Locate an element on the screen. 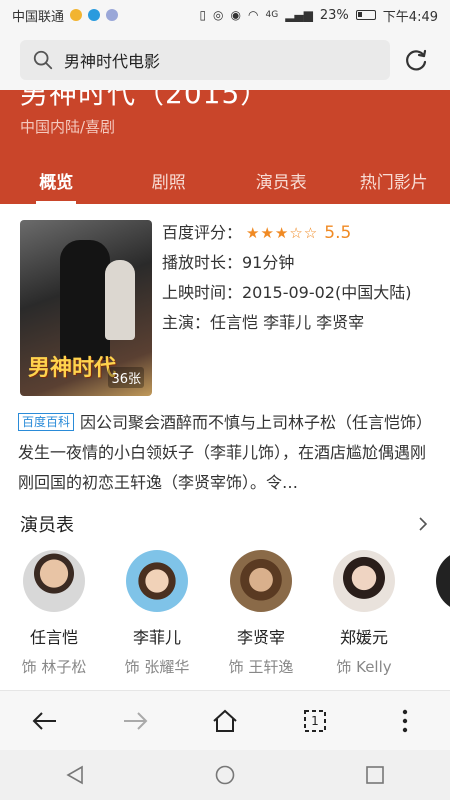  tab-cast: 演员表 is located at coordinates (281, 182).